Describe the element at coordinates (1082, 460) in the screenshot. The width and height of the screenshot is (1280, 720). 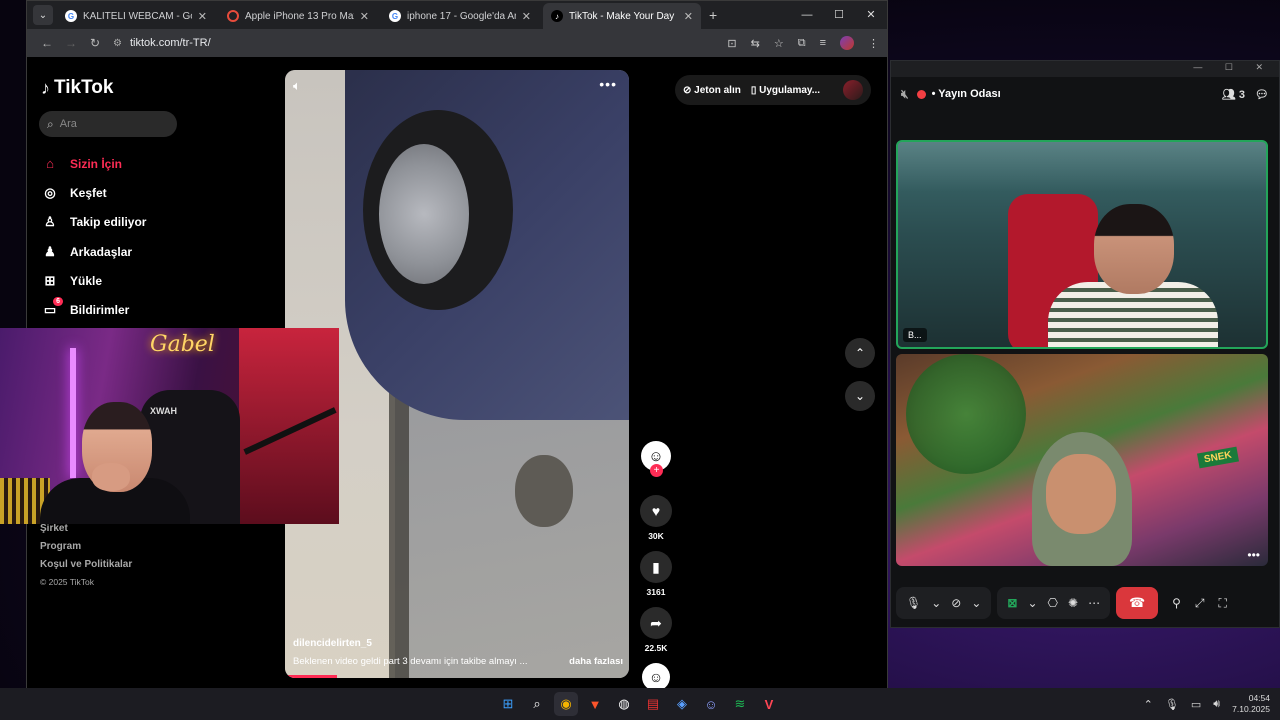
I see `video-tile-2: SNEK •••` at that location.